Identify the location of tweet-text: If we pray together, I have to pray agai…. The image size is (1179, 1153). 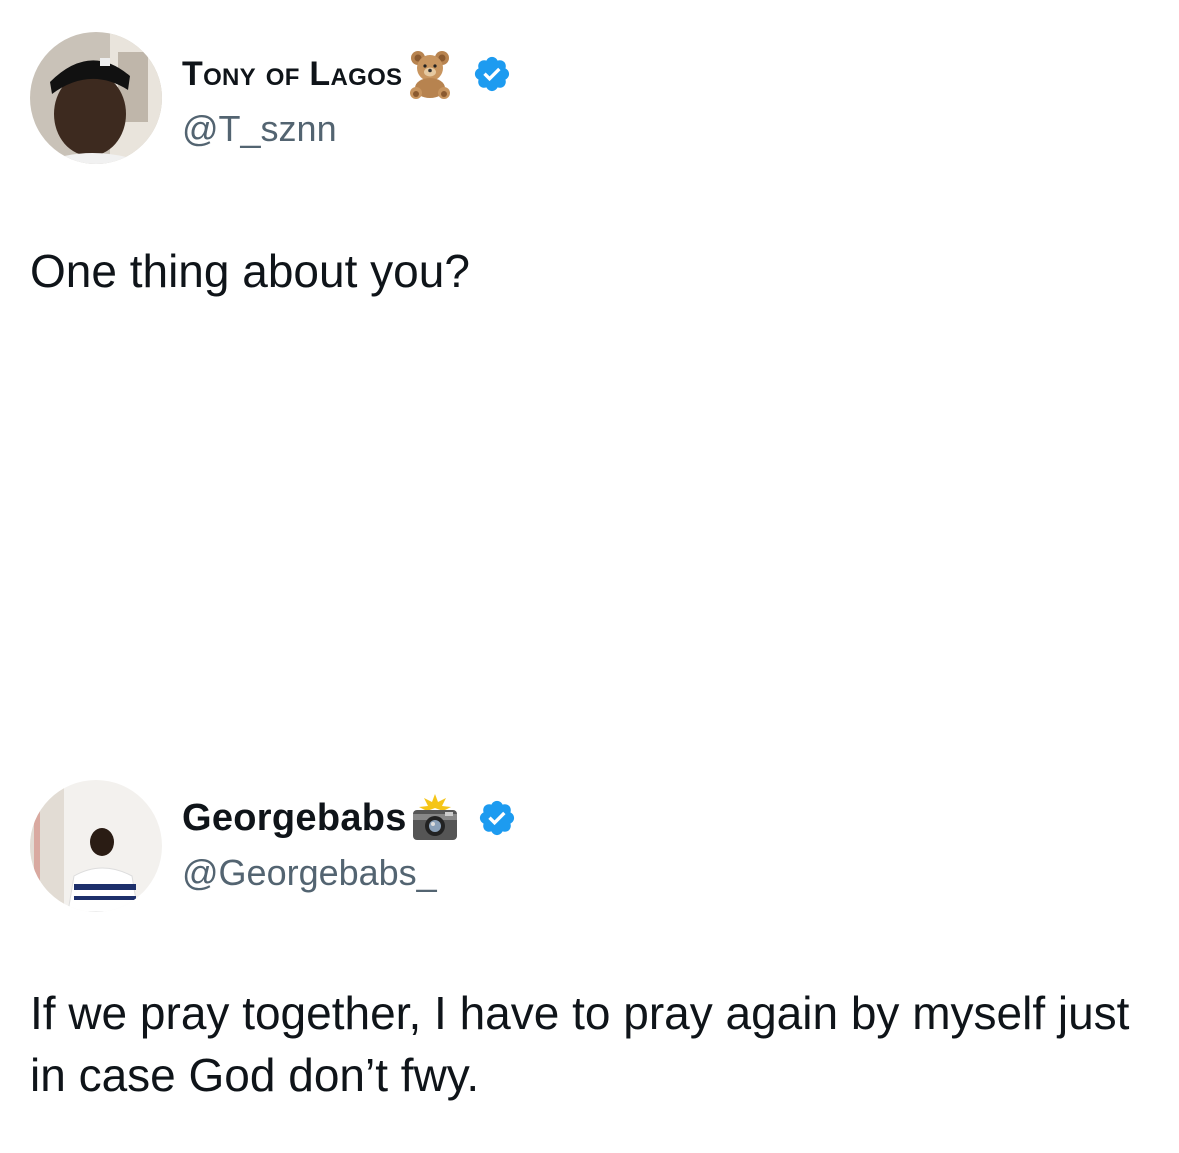
(580, 1044).